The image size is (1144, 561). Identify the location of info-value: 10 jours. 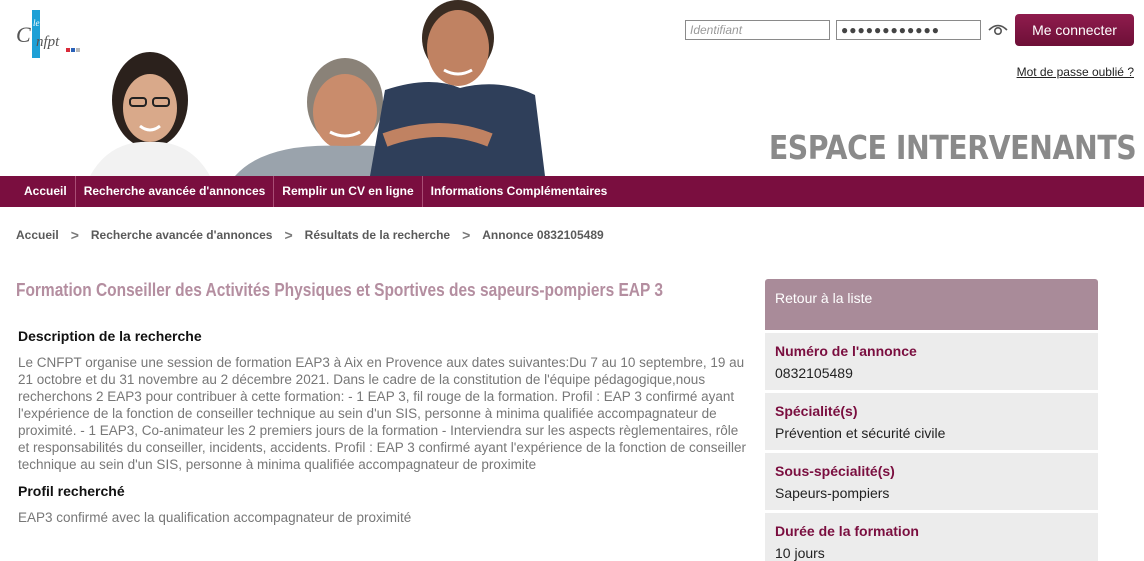
(800, 553).